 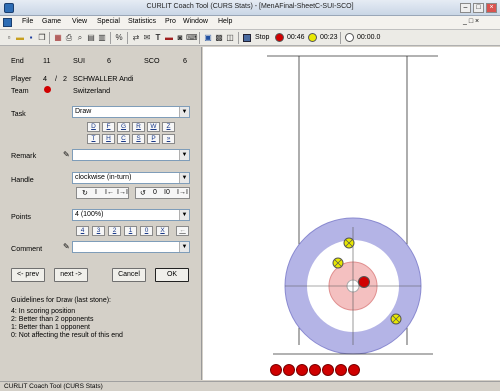 What do you see at coordinates (58, 37) in the screenshot?
I see `stats-icon: ▦` at bounding box center [58, 37].